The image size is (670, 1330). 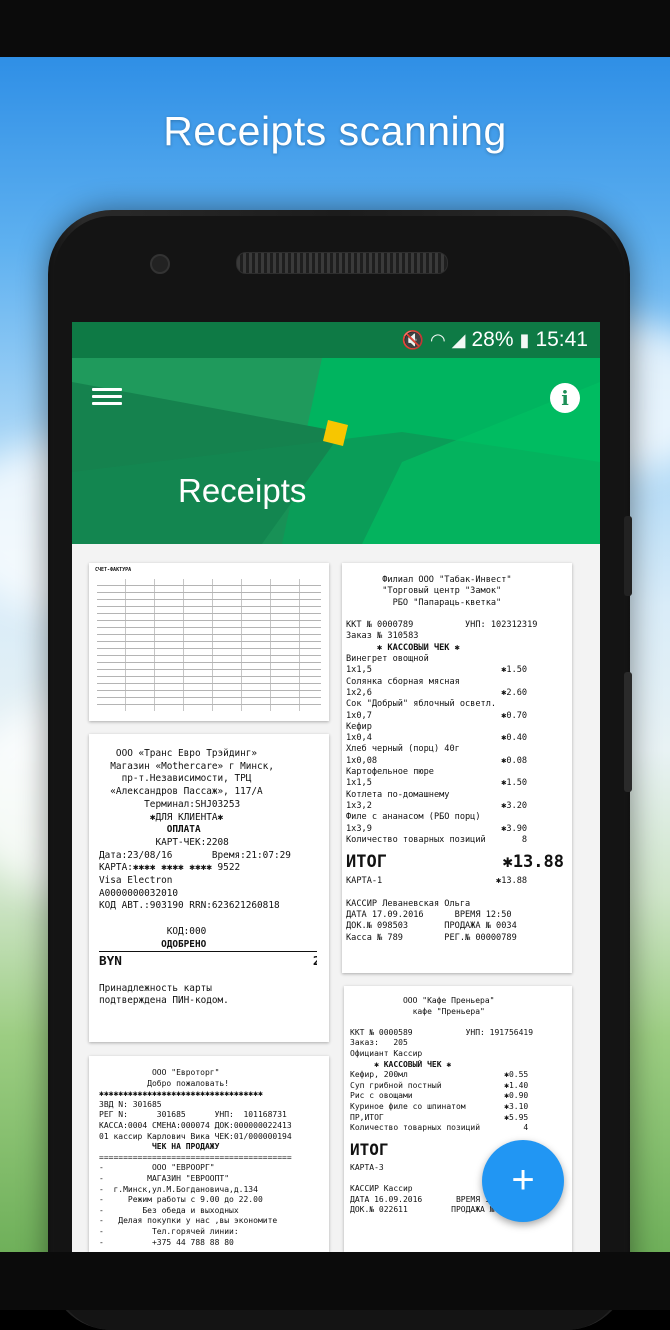 I want to click on receipt-line: подтверждена ПИН-кодом., so click(x=164, y=1001).